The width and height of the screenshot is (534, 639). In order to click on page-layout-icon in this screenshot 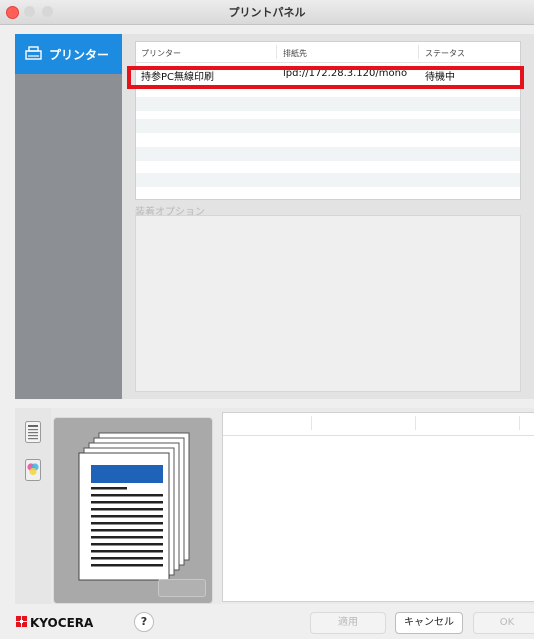, I will do `click(33, 432)`.